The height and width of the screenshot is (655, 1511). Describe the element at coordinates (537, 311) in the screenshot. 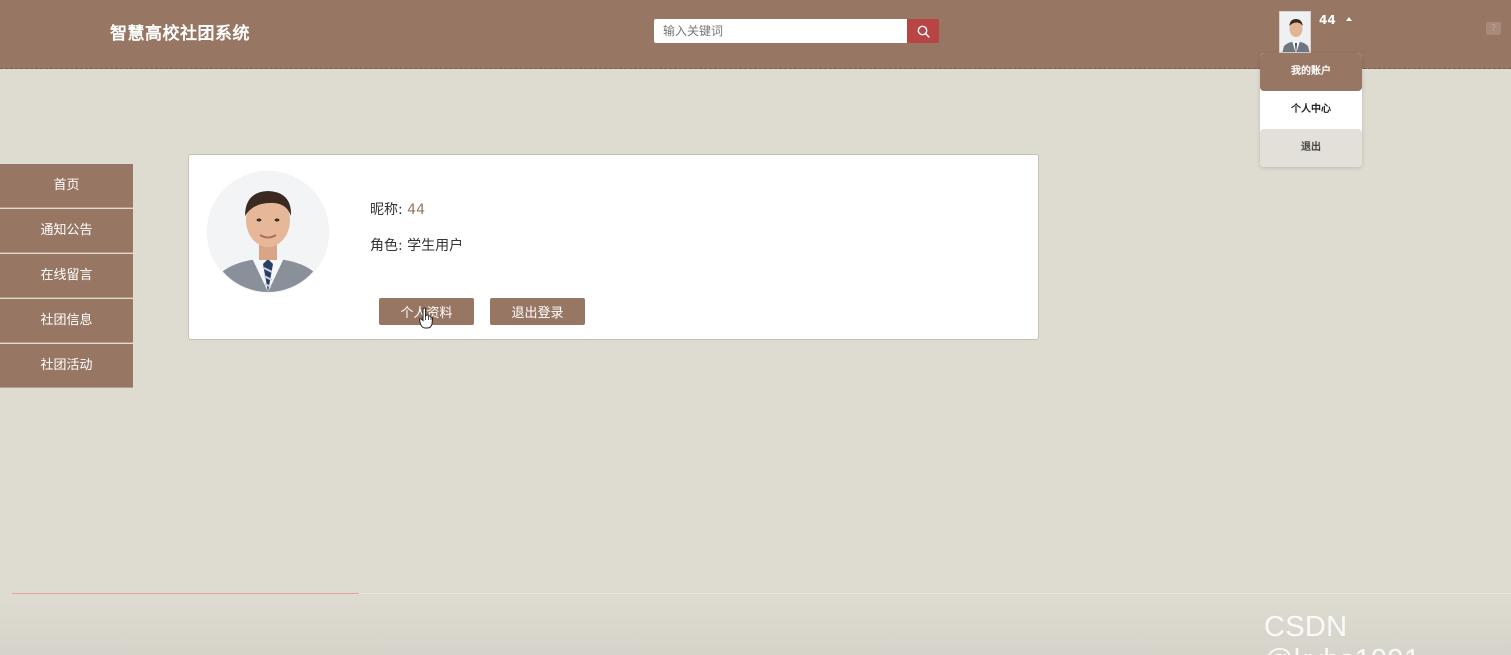

I see `logout-button: 退出登录` at that location.